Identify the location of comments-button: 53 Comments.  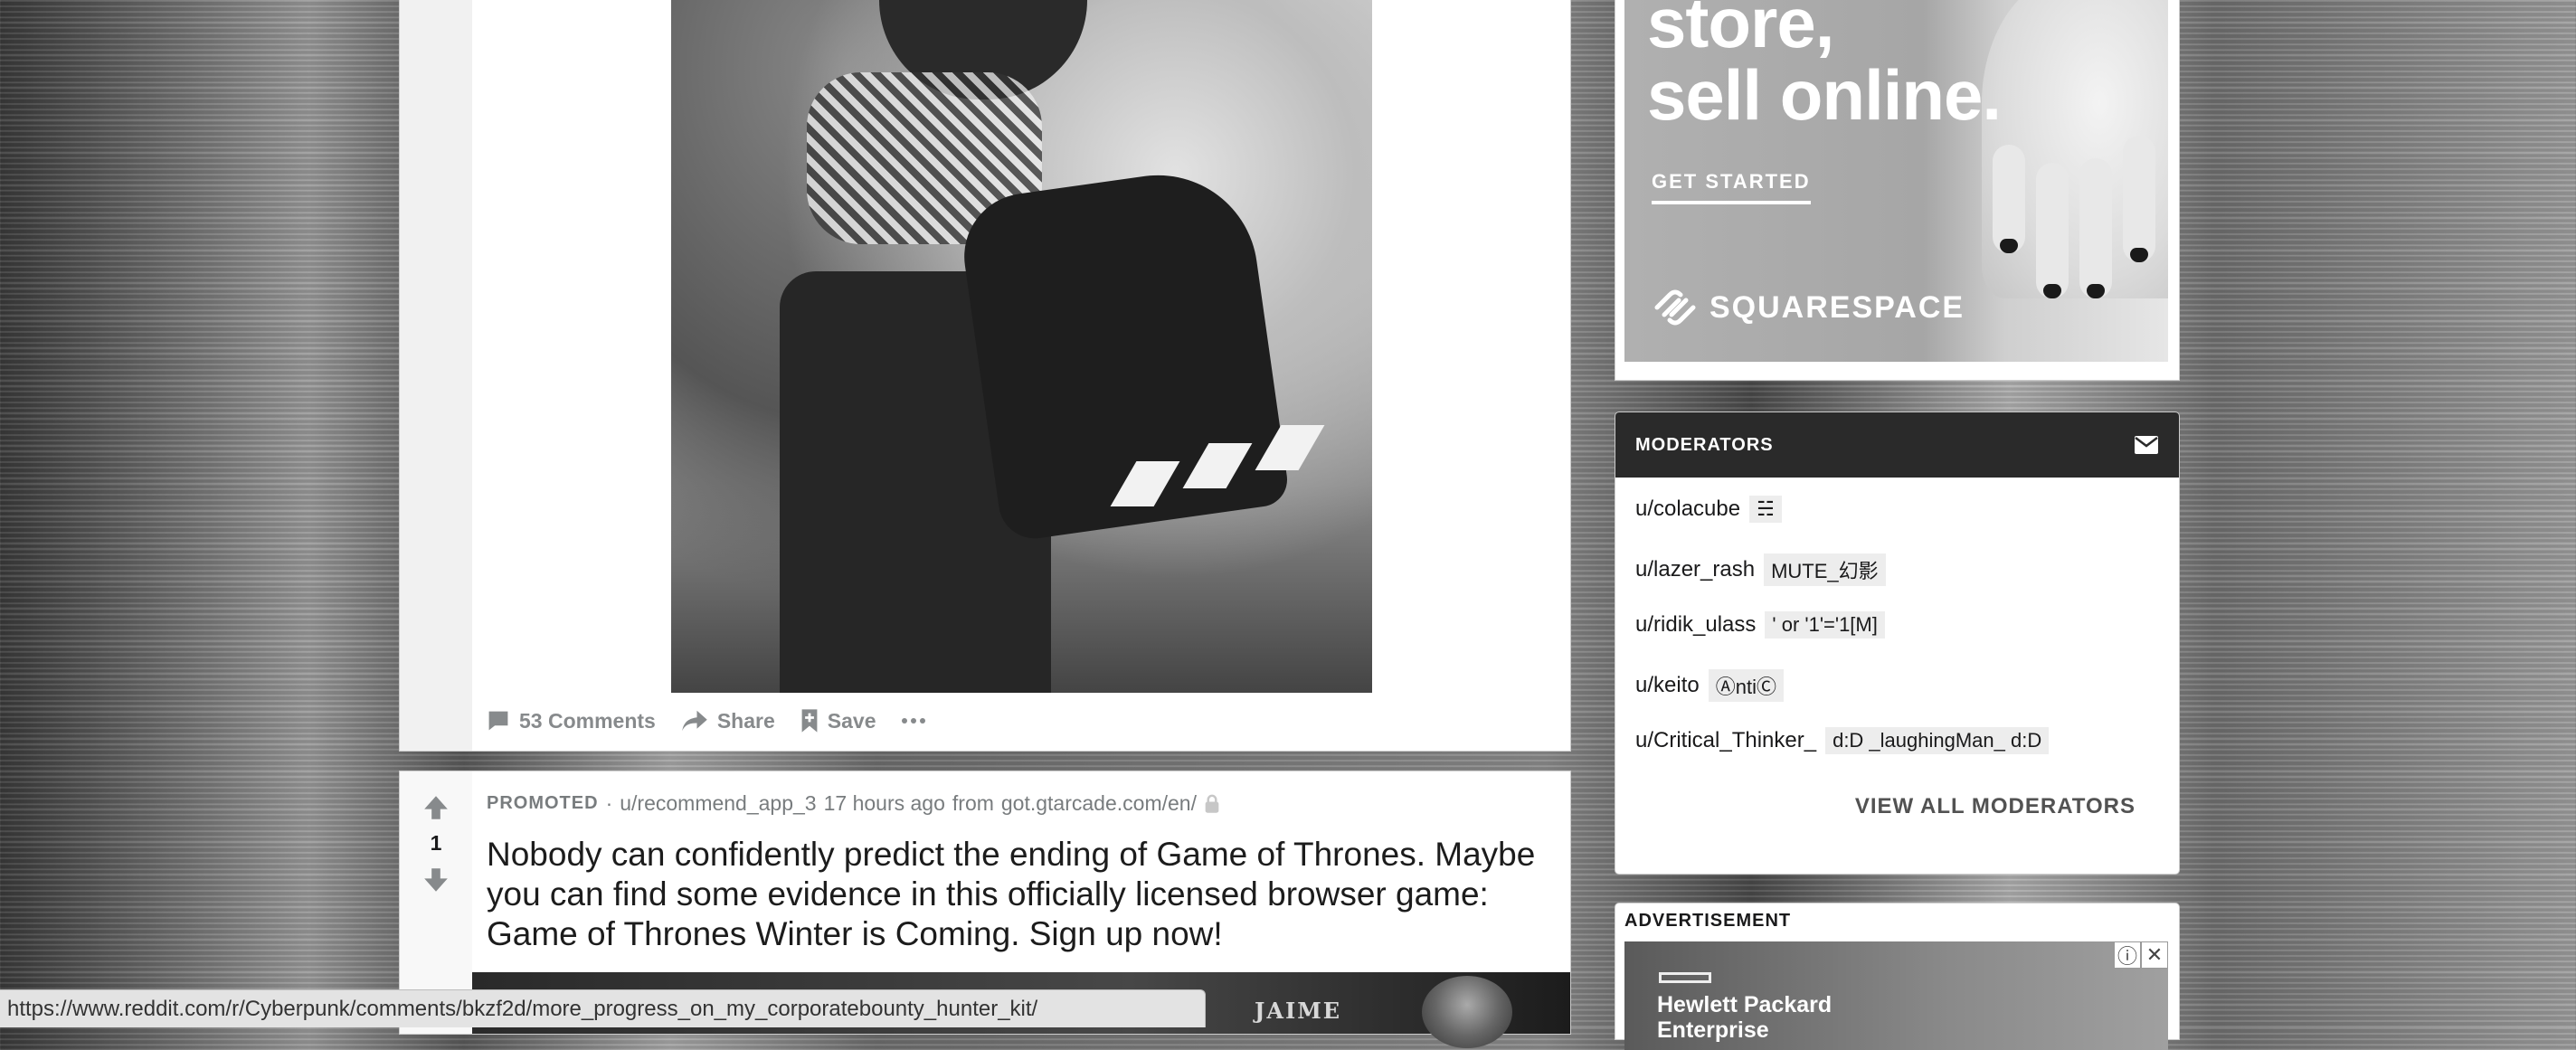
(571, 721).